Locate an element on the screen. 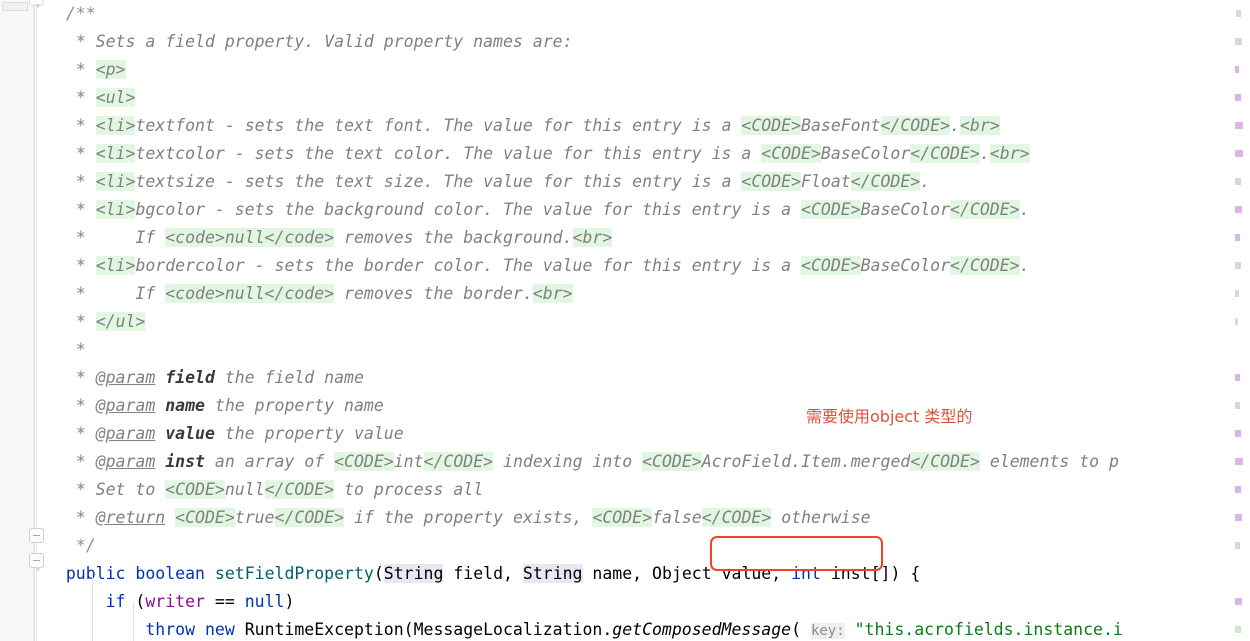 This screenshot has width=1250, height=641. user-annotation-text: 需要使用object 类型的 is located at coordinates (889, 416).